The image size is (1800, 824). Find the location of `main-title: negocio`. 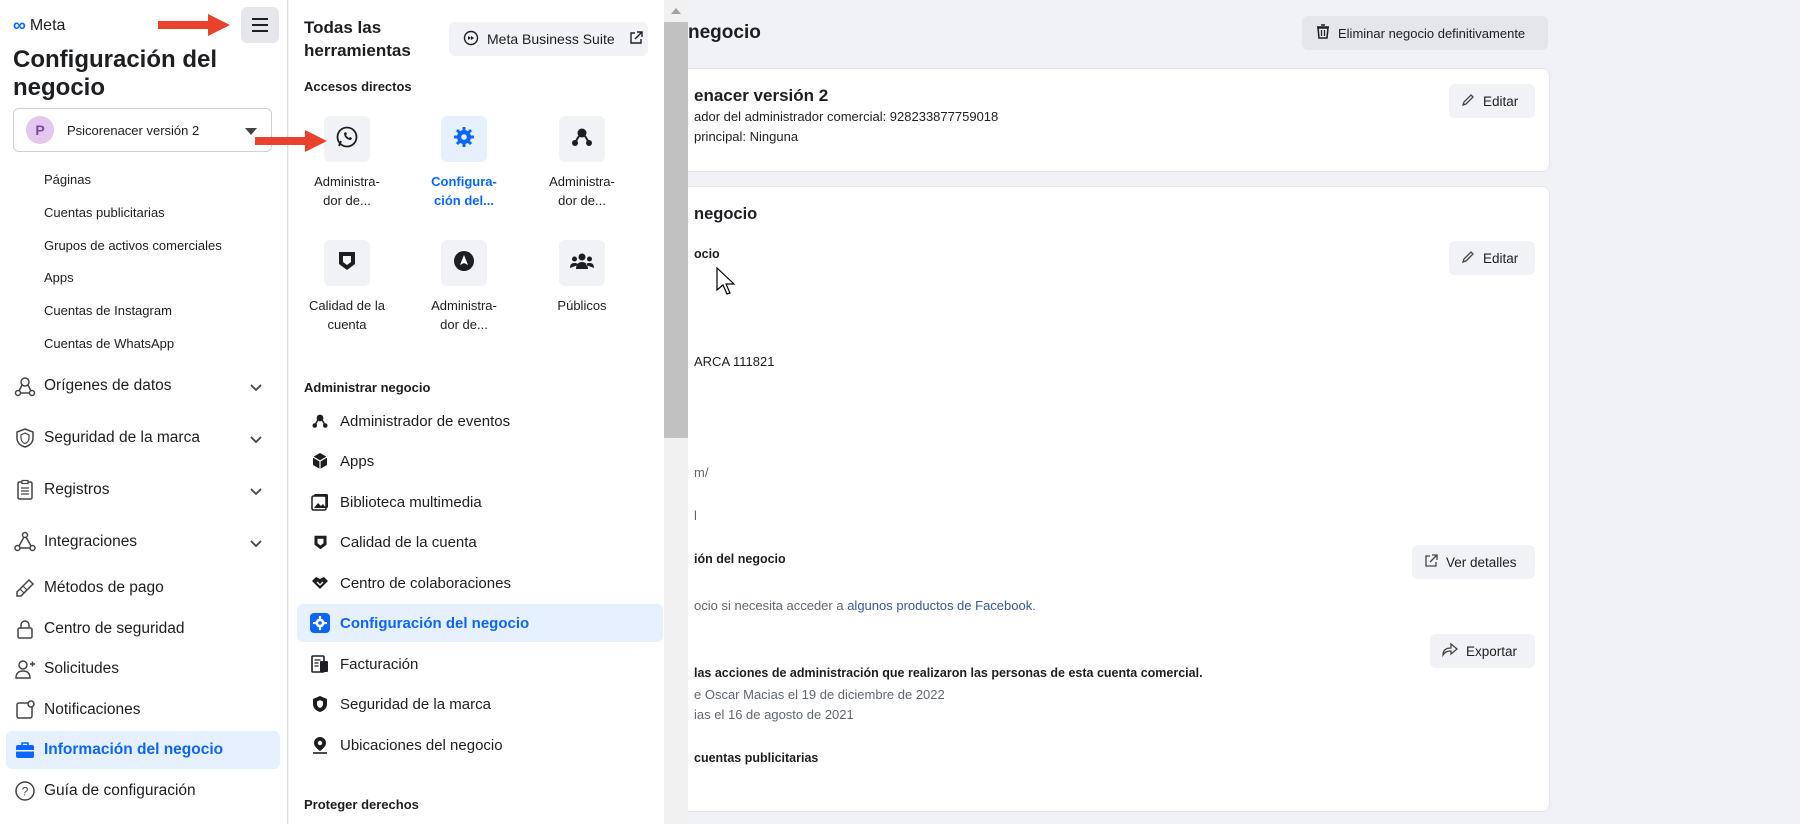

main-title: negocio is located at coordinates (724, 32).